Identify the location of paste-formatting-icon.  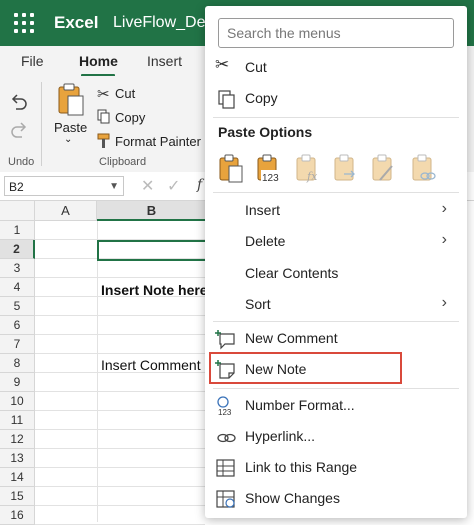
(384, 169).